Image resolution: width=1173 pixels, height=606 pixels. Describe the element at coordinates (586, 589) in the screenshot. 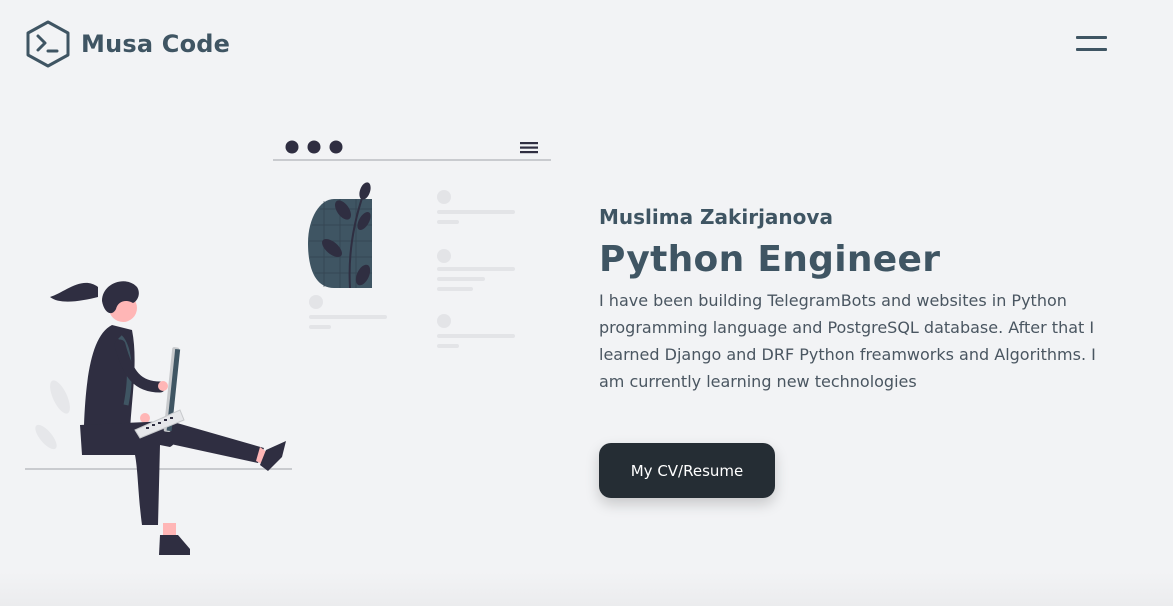

I see `section-divider` at that location.